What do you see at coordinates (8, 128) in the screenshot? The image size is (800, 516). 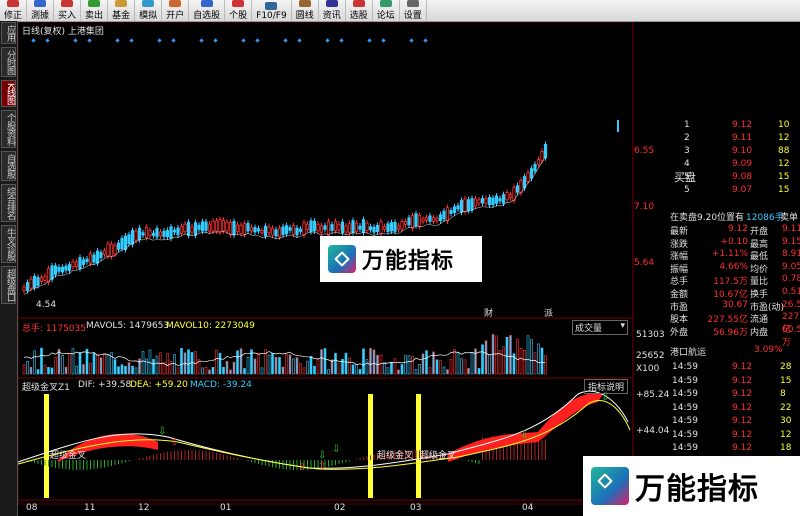 I see `sidebar-tab: 个股资料` at bounding box center [8, 128].